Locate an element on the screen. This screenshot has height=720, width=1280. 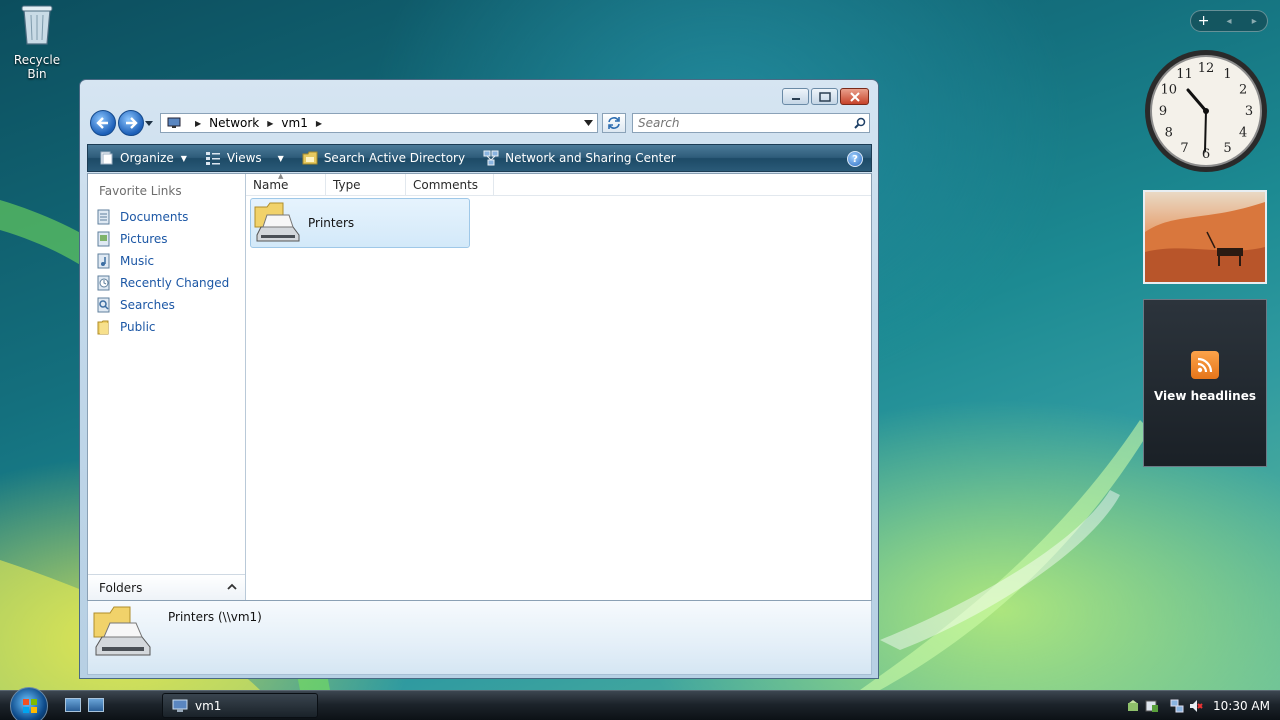
favorite-link-public: Public is located at coordinates (161, 327).